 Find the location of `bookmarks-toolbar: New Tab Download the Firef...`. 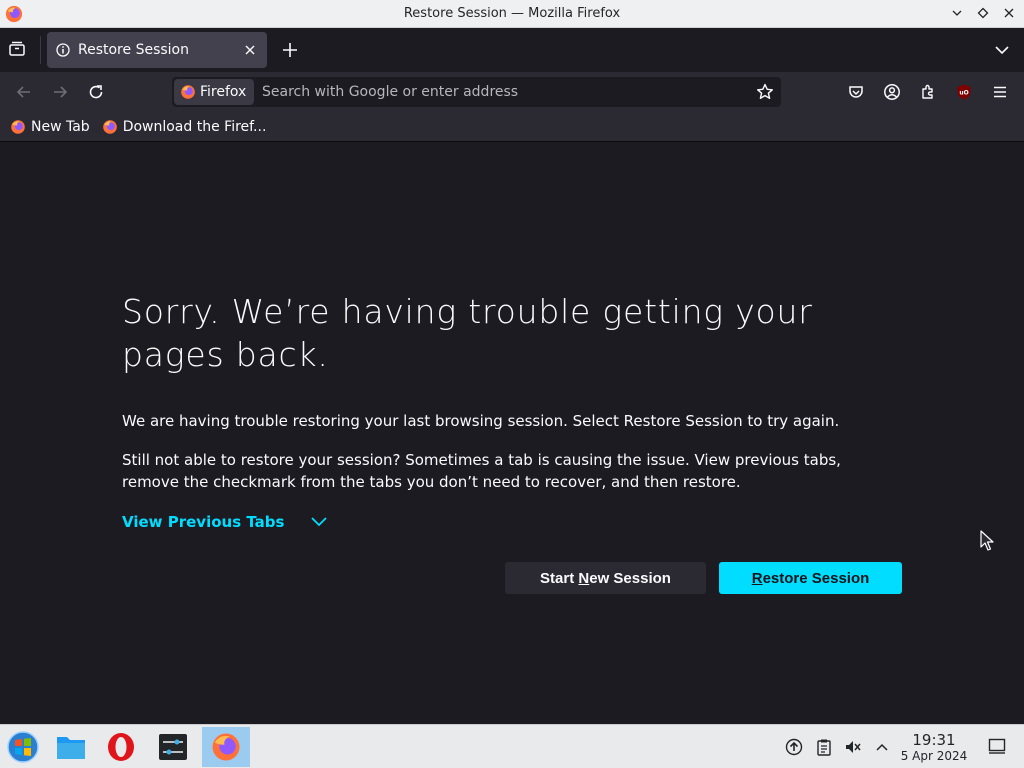

bookmarks-toolbar: New Tab Download the Firef... is located at coordinates (512, 127).